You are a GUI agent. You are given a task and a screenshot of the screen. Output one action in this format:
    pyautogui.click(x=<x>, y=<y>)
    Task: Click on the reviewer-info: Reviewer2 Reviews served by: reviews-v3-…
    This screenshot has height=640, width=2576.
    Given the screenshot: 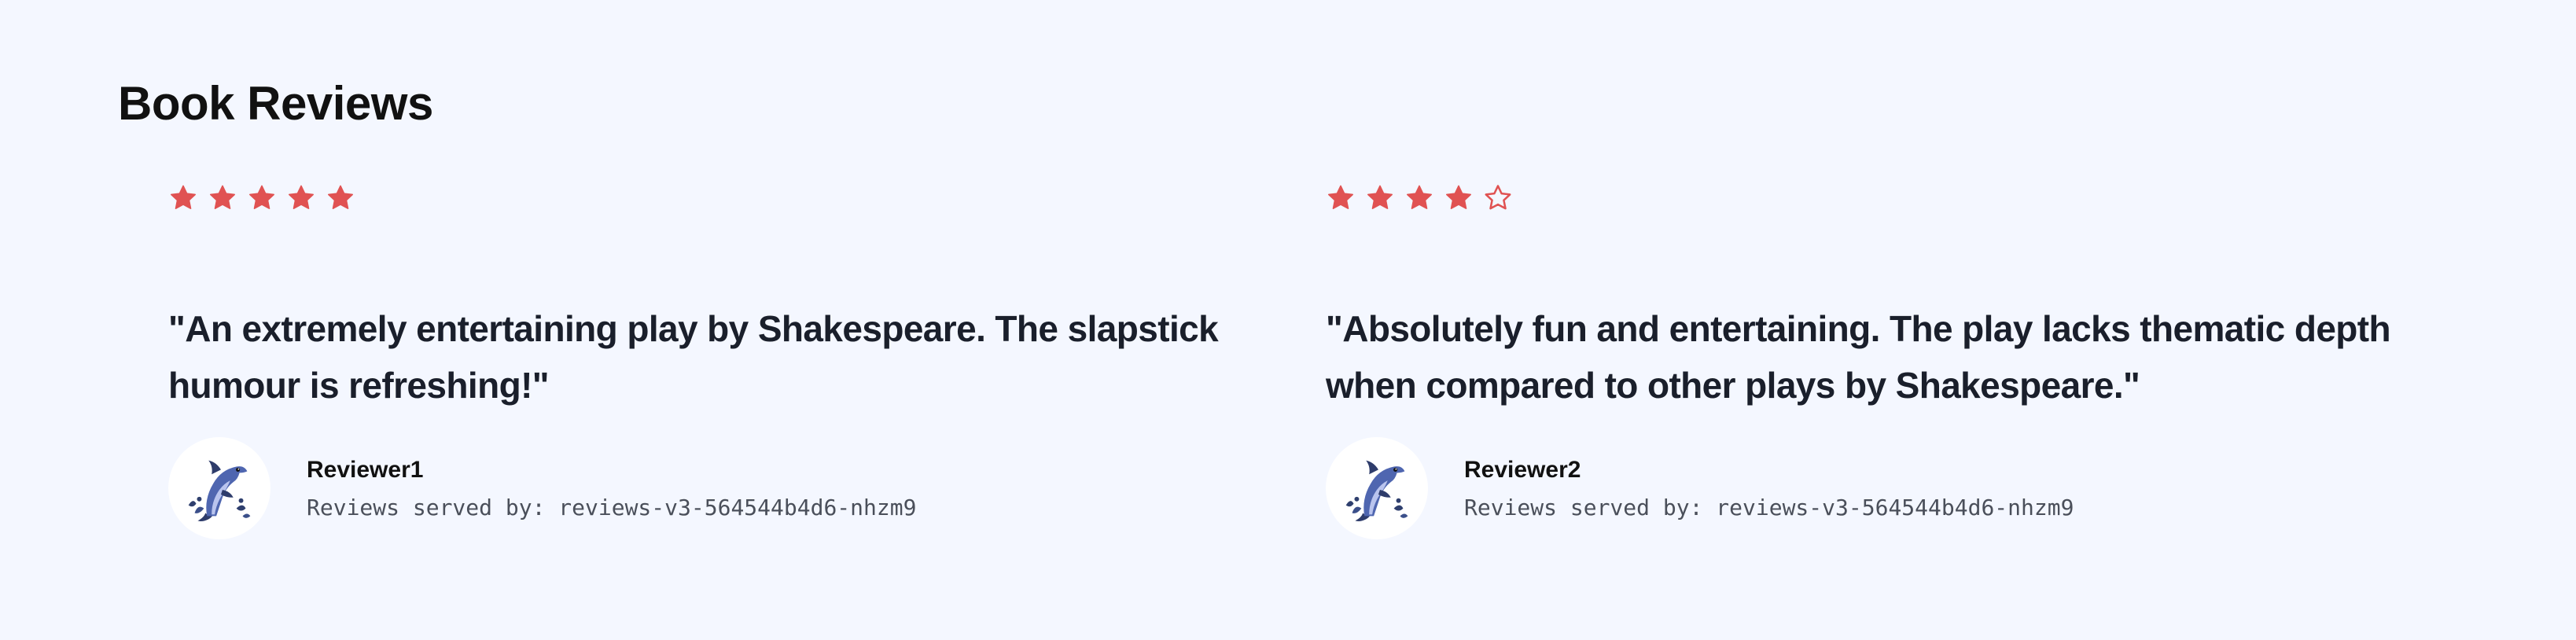 What is the action you would take?
    pyautogui.click(x=1769, y=488)
    